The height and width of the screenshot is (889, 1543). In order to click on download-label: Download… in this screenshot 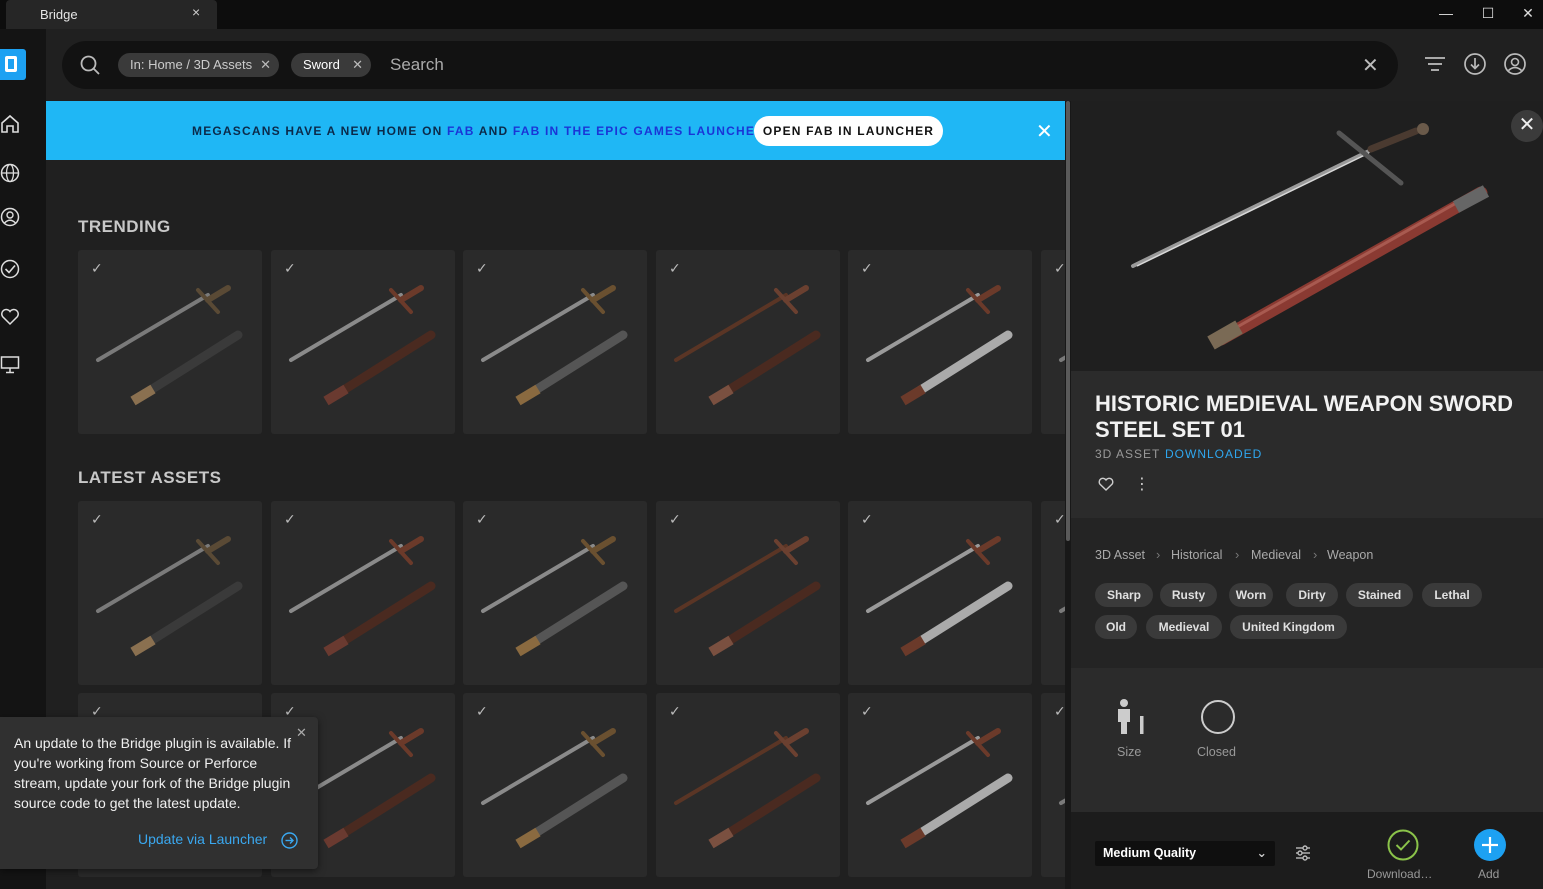, I will do `click(1400, 874)`.